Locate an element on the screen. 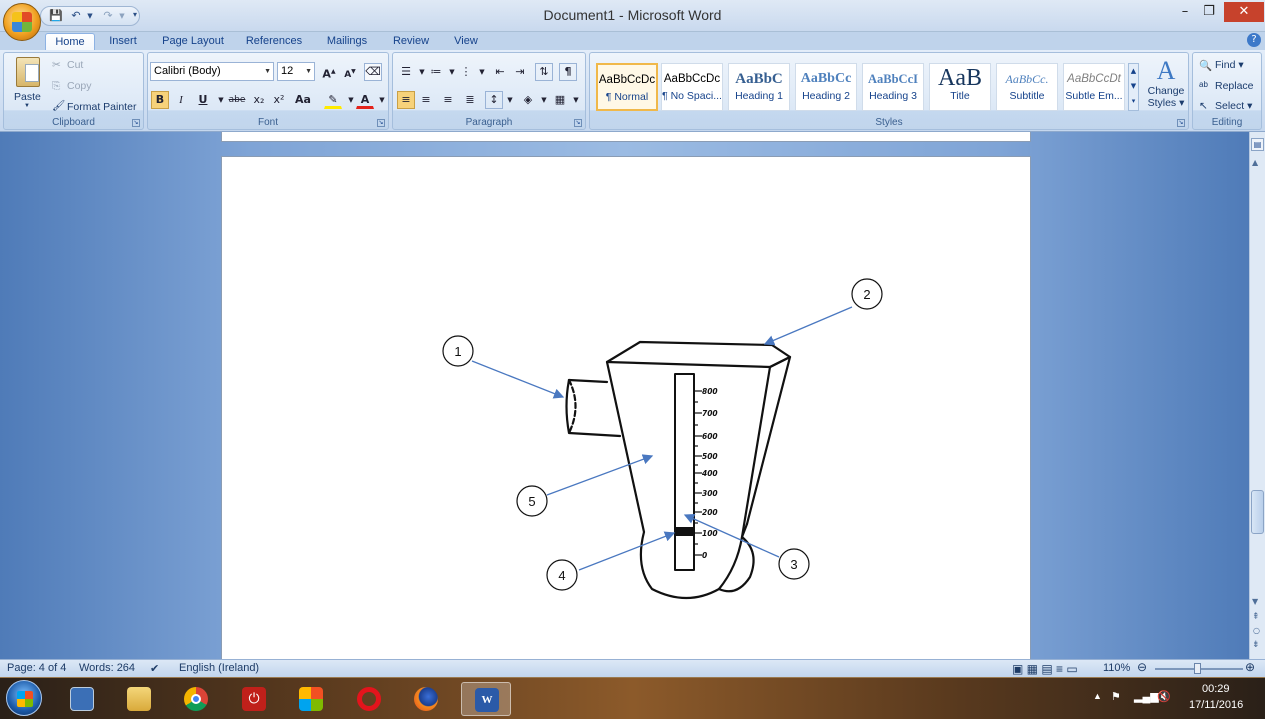 This screenshot has width=1265, height=719. action-center-icon: ⚑ is located at coordinates (1116, 696).